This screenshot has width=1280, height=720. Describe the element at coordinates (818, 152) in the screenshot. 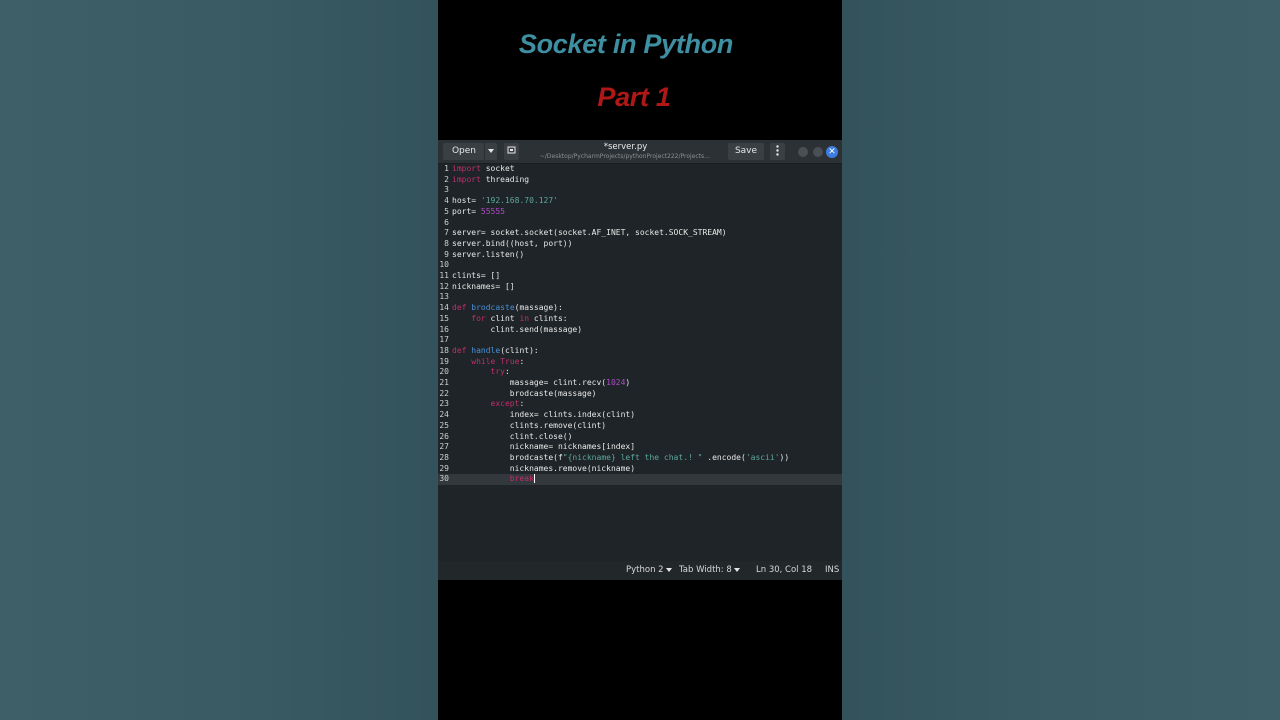

I see `maximize-button` at that location.